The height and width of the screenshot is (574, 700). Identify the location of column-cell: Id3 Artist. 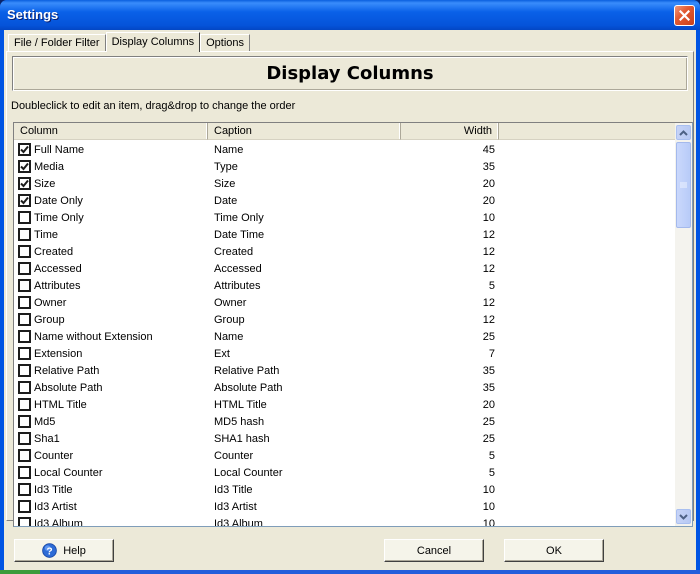
(111, 506).